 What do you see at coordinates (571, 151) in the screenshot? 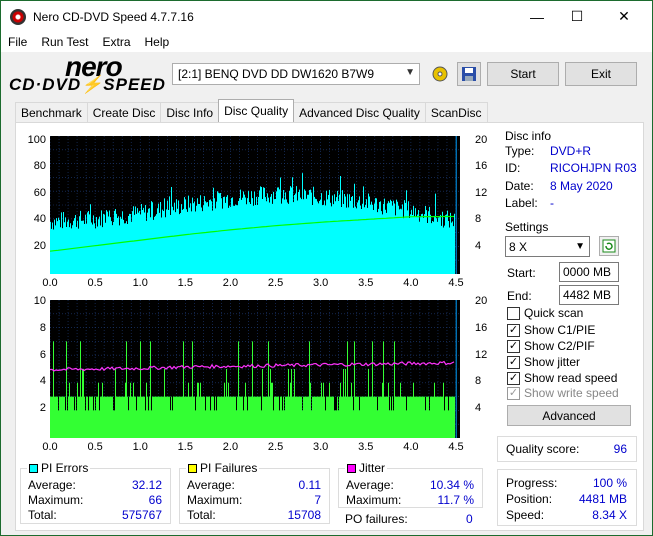
I see `disc-type-value: DVD+R` at bounding box center [571, 151].